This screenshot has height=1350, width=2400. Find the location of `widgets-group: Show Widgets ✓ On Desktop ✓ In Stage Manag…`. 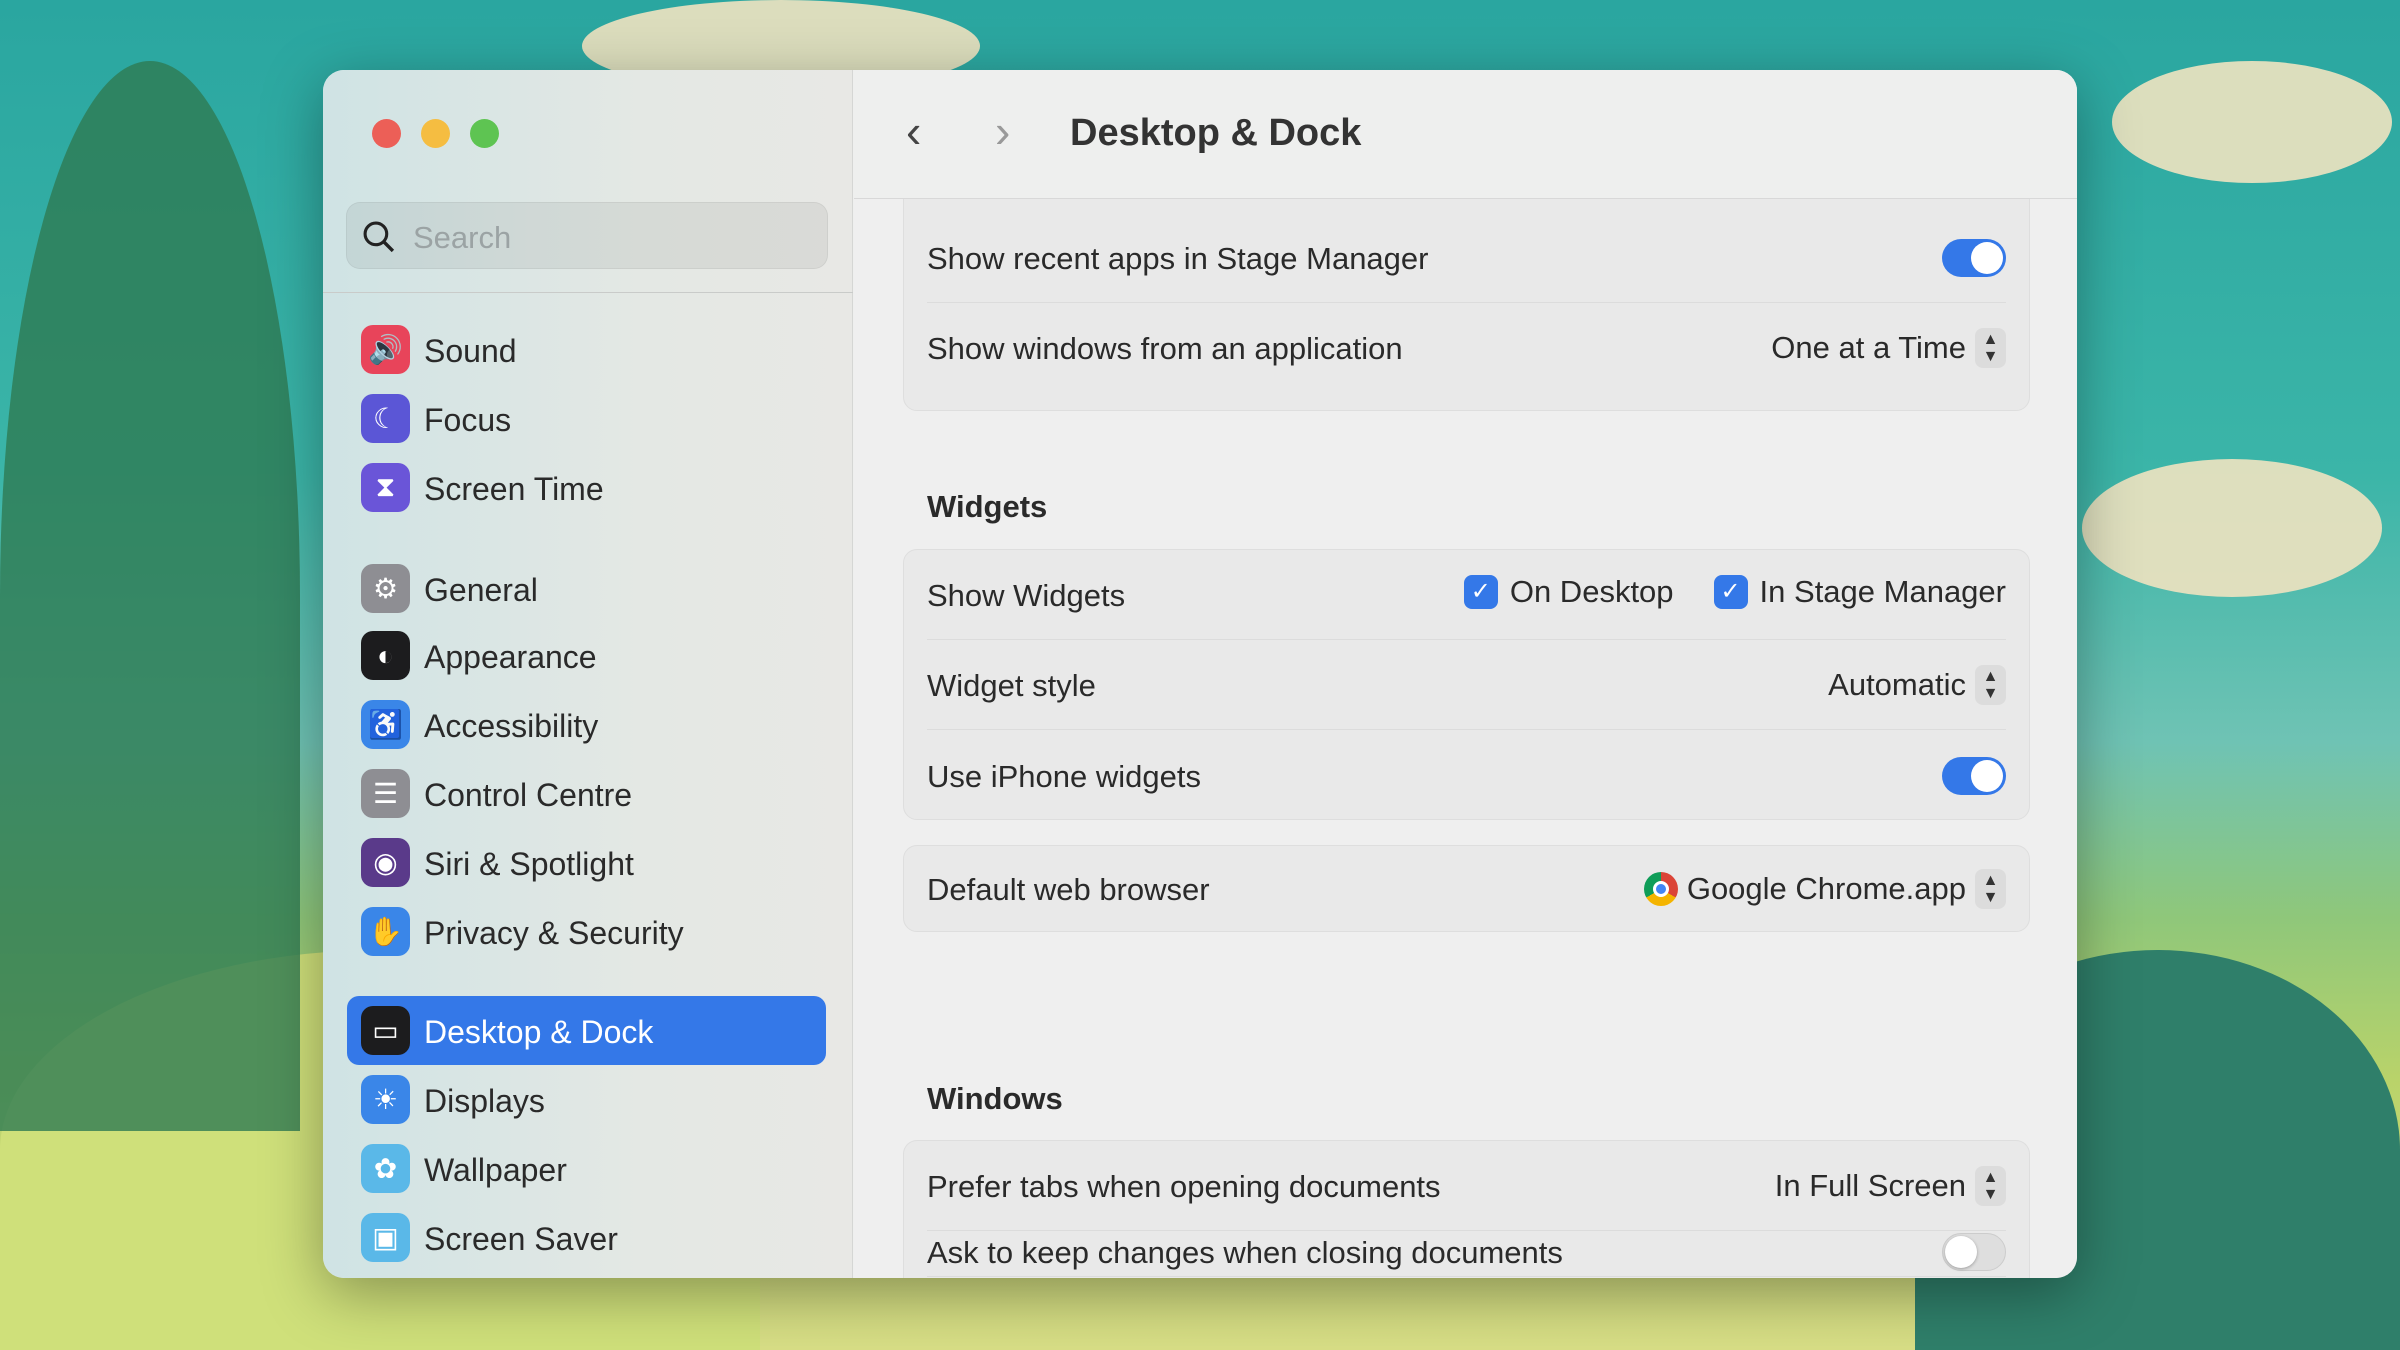

widgets-group: Show Widgets ✓ On Desktop ✓ In Stage Manag… is located at coordinates (1466, 684).